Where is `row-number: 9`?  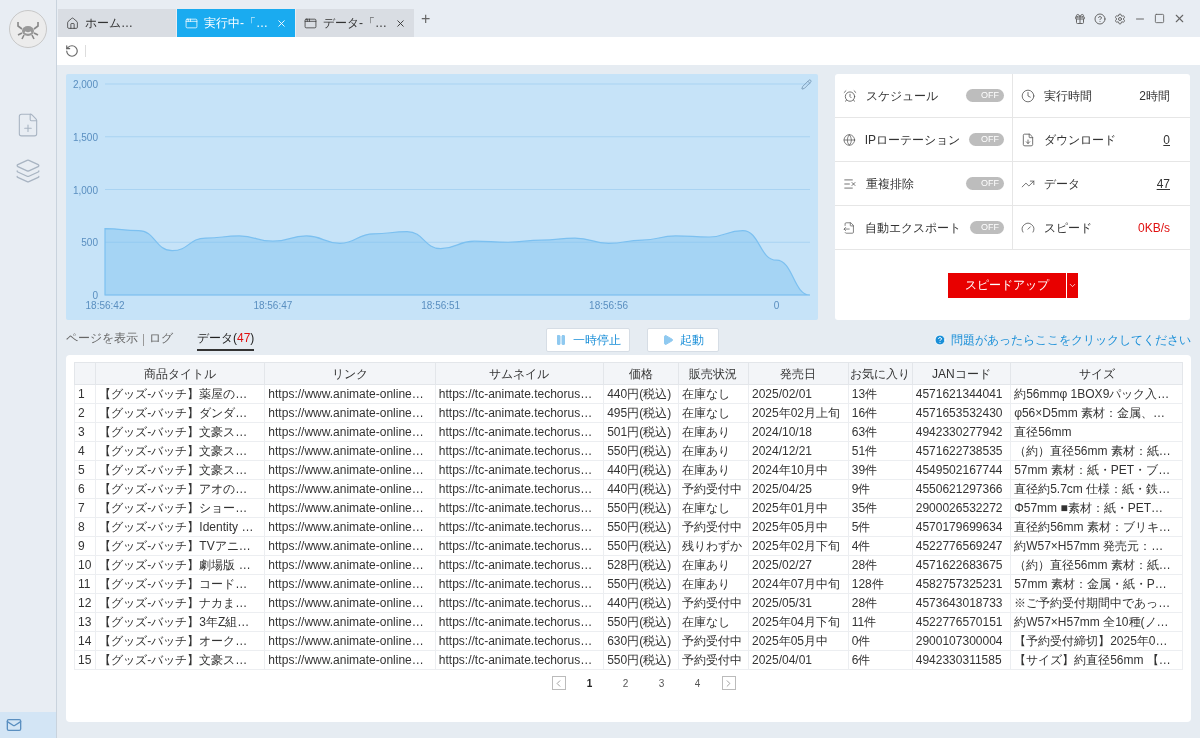 row-number: 9 is located at coordinates (85, 546).